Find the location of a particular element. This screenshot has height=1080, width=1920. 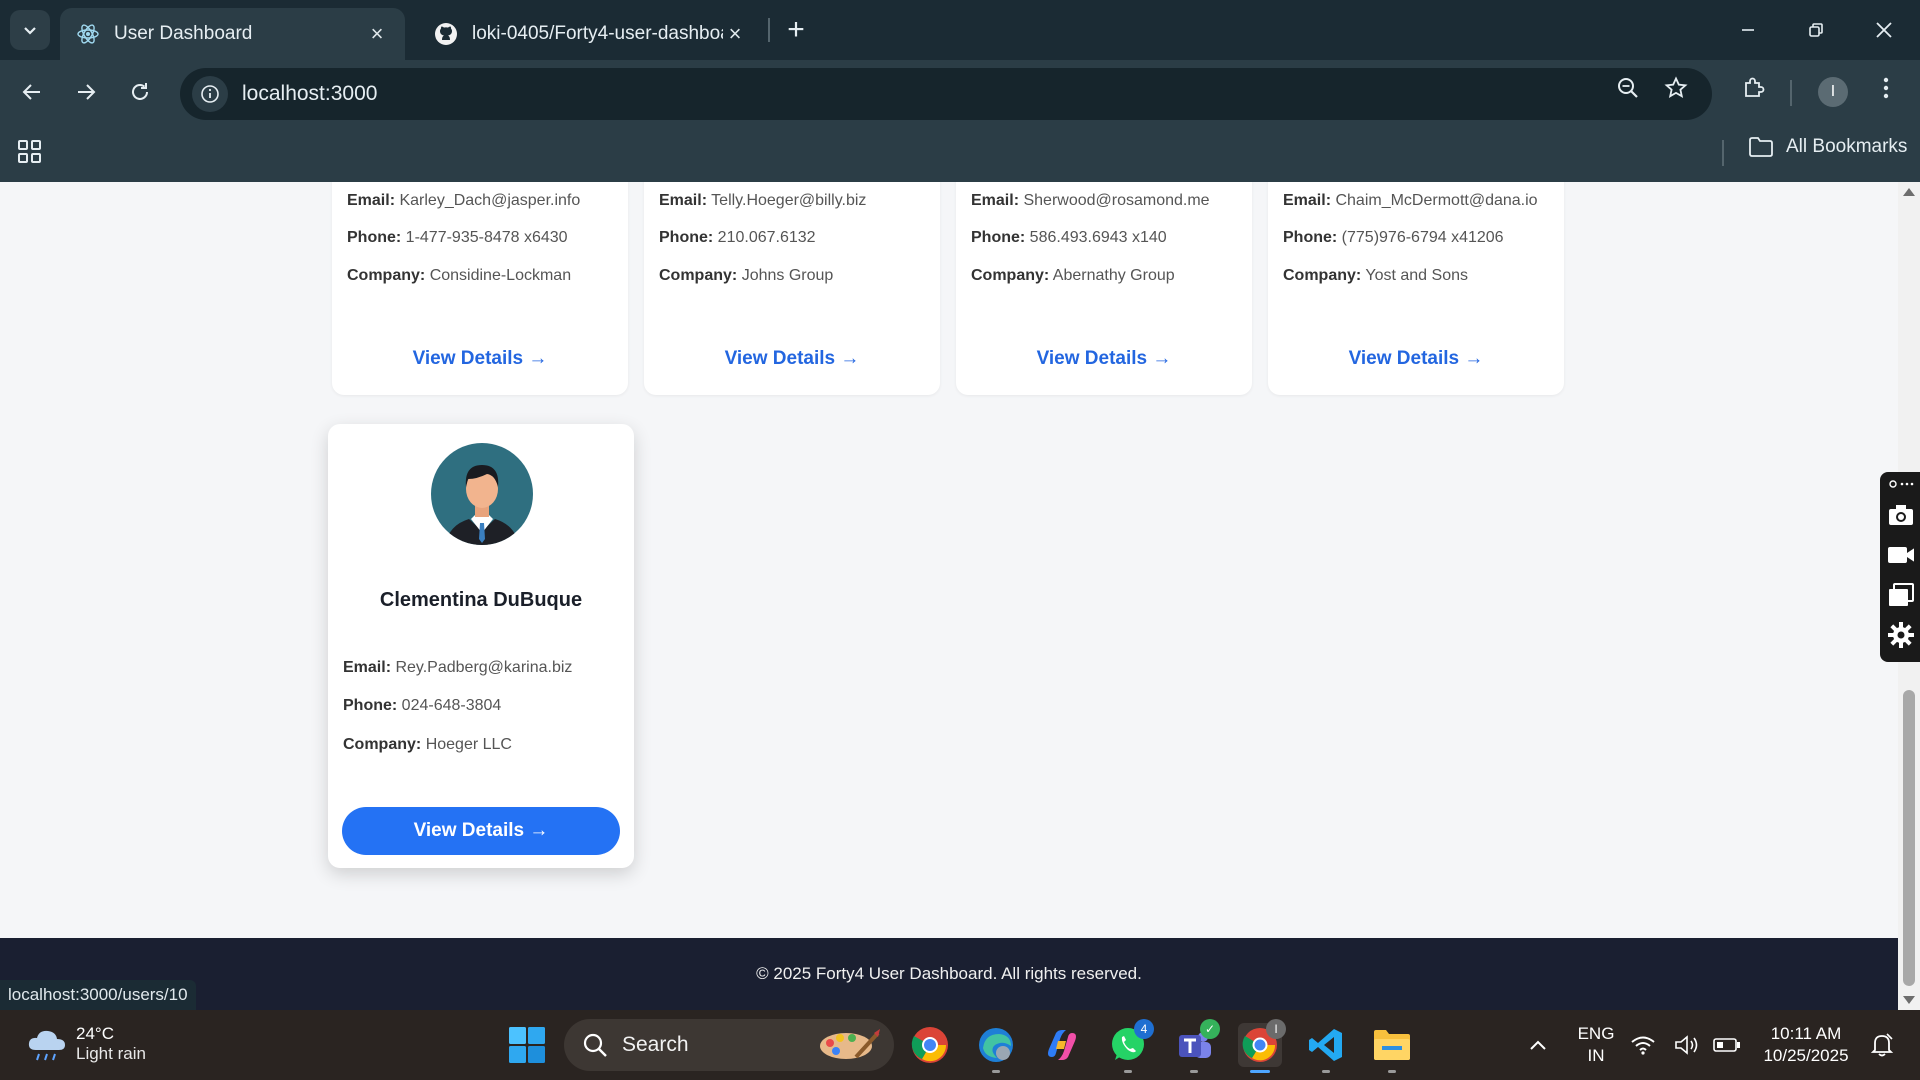

company-row: Company: Yost and Sons is located at coordinates (1375, 275).